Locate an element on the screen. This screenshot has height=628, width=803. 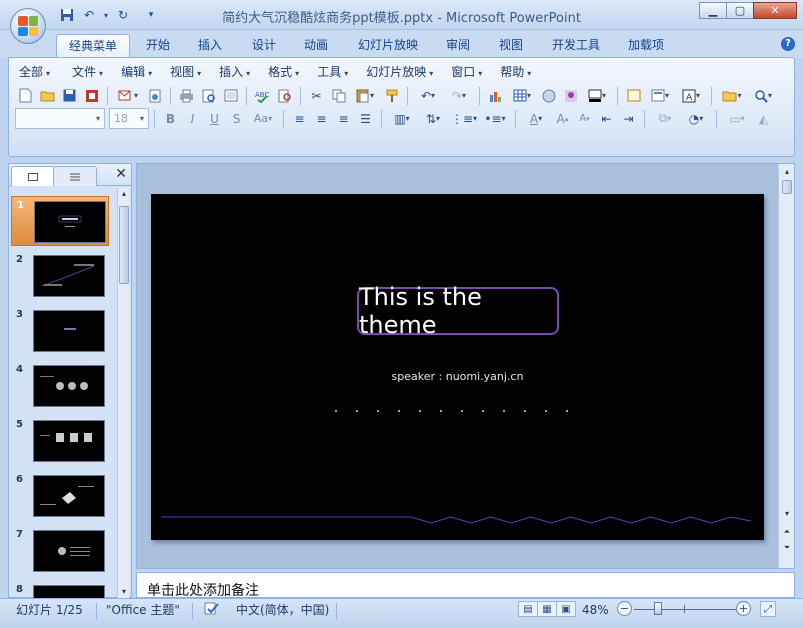
tab-design: 设计 is located at coordinates (264, 46).